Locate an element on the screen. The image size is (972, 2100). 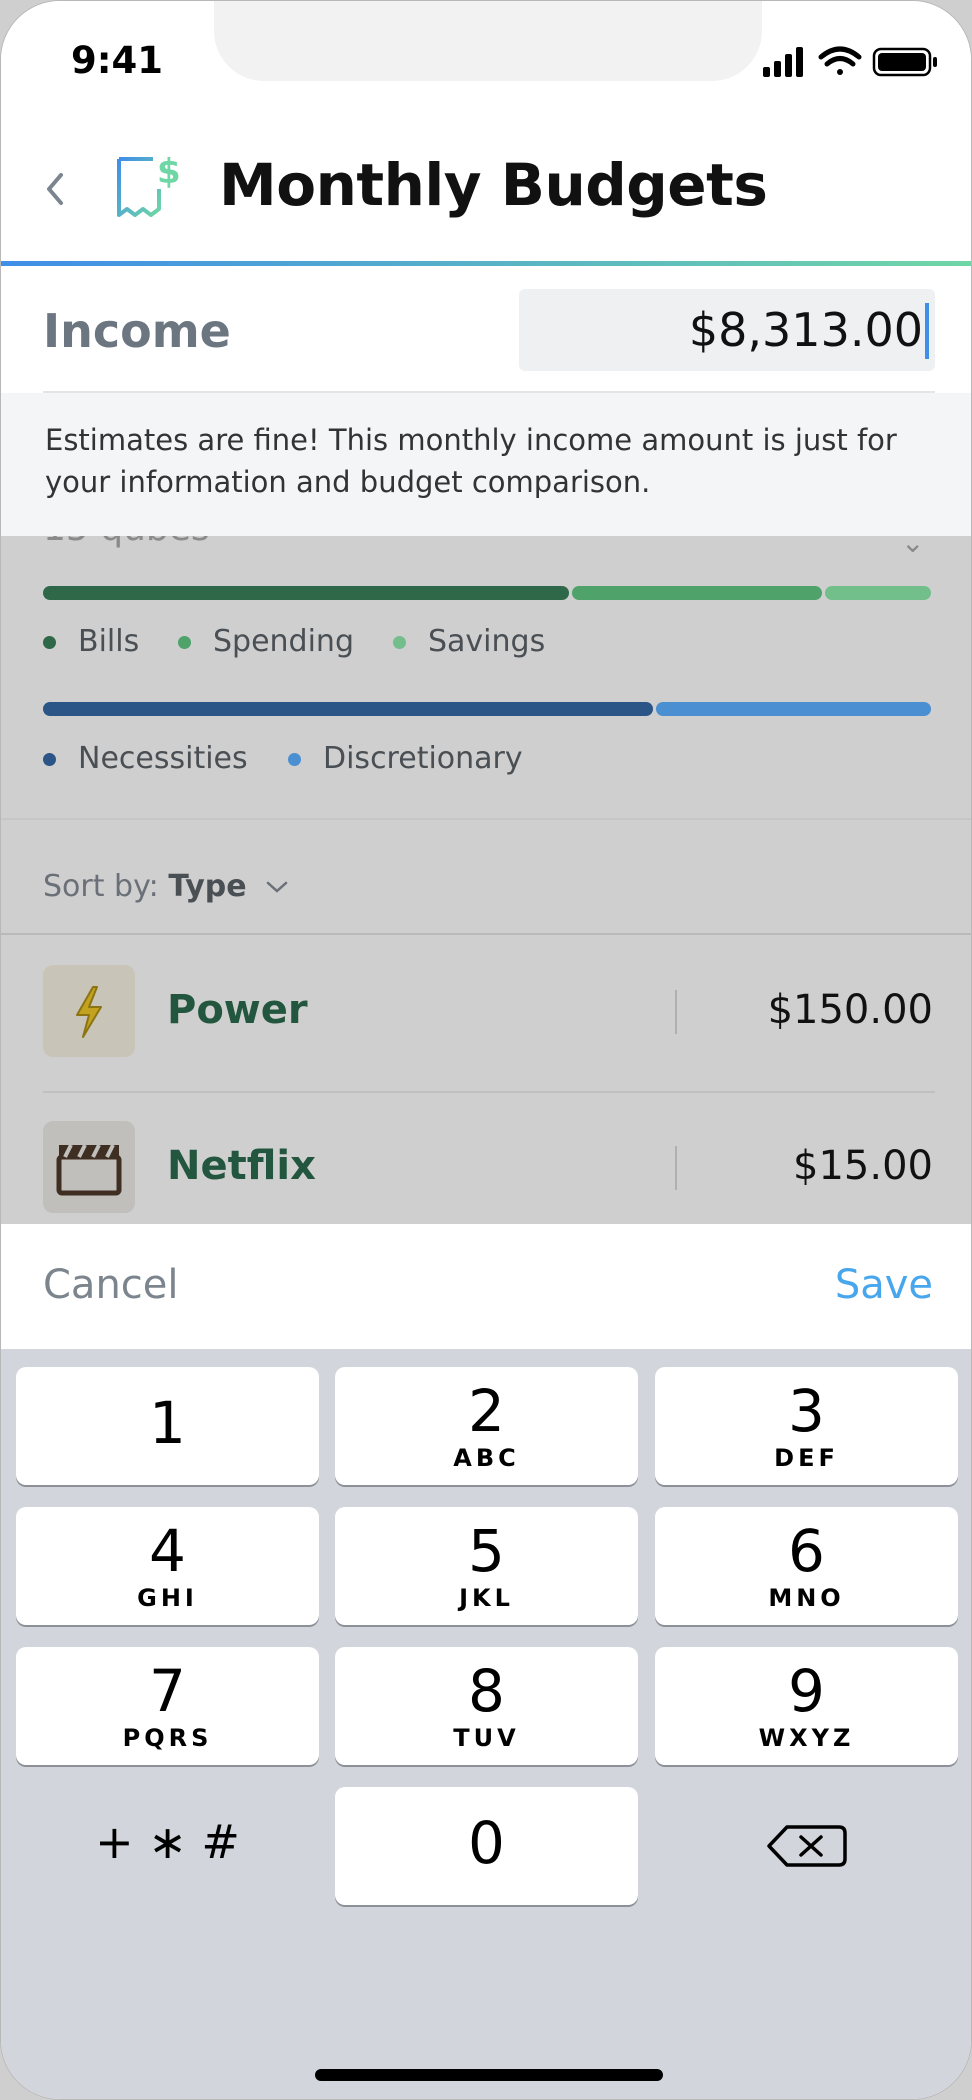
status-bar: 9:41 is located at coordinates (486, 61).